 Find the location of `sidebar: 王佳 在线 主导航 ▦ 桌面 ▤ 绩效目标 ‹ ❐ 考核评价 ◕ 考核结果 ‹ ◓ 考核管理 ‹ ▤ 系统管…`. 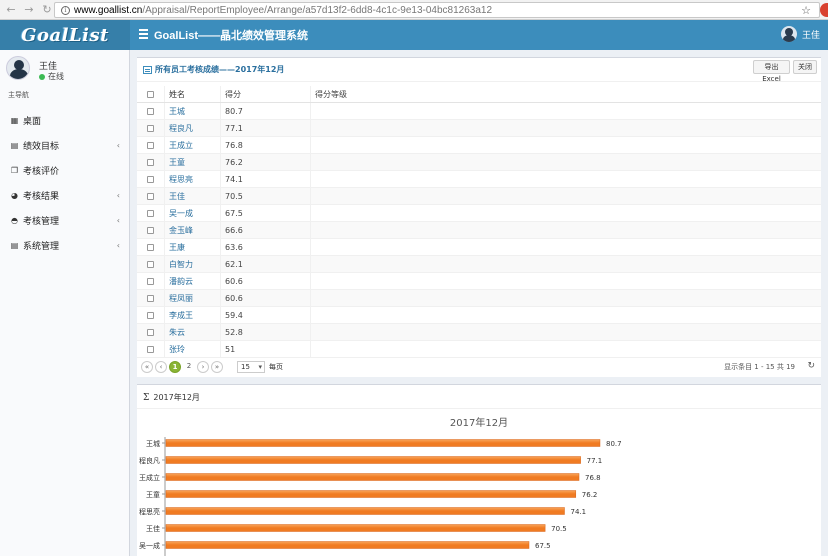

sidebar: 王佳 在线 主导航 ▦ 桌面 ▤ 绩效目标 ‹ ❐ 考核评价 ◕ 考核结果 ‹ ◓ 考核管理 ‹ ▤ 系统管… is located at coordinates (65, 303).